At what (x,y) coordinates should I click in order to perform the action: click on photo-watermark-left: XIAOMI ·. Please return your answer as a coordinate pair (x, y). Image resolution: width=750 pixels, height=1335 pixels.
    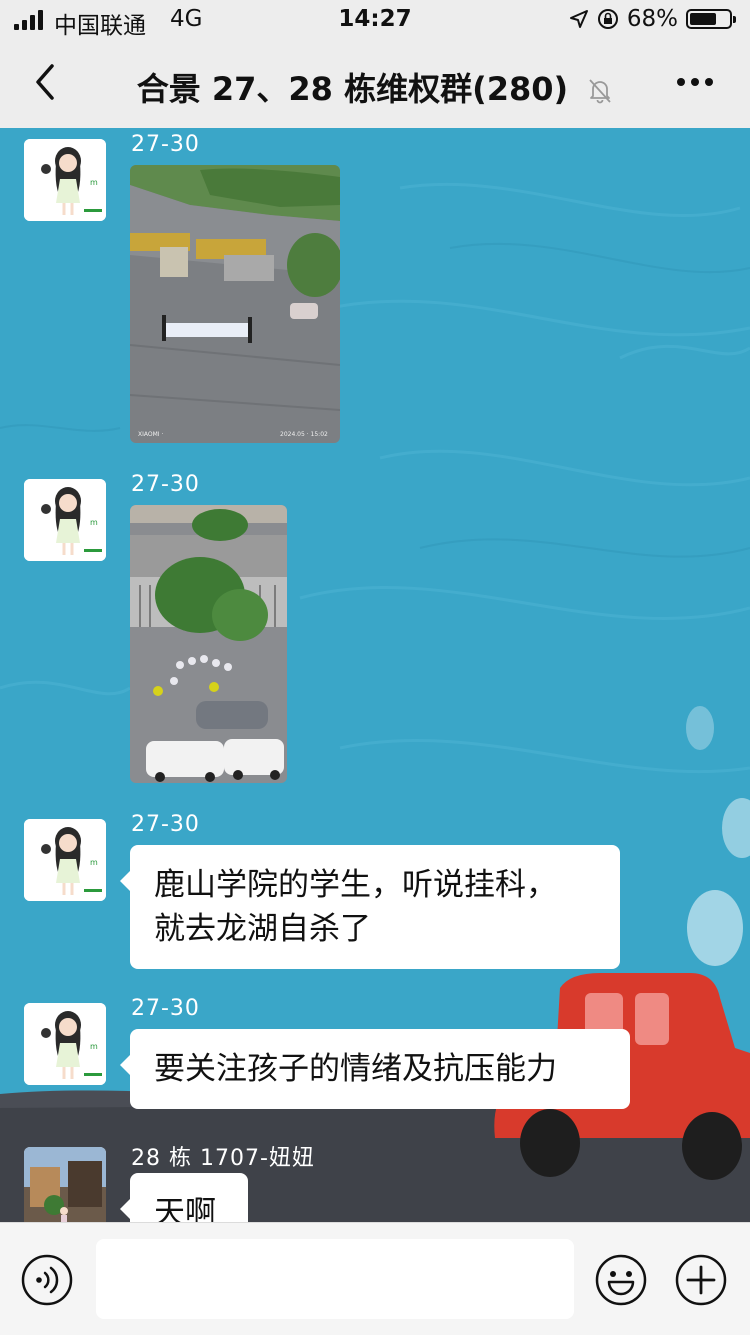
    Looking at the image, I should click on (150, 434).